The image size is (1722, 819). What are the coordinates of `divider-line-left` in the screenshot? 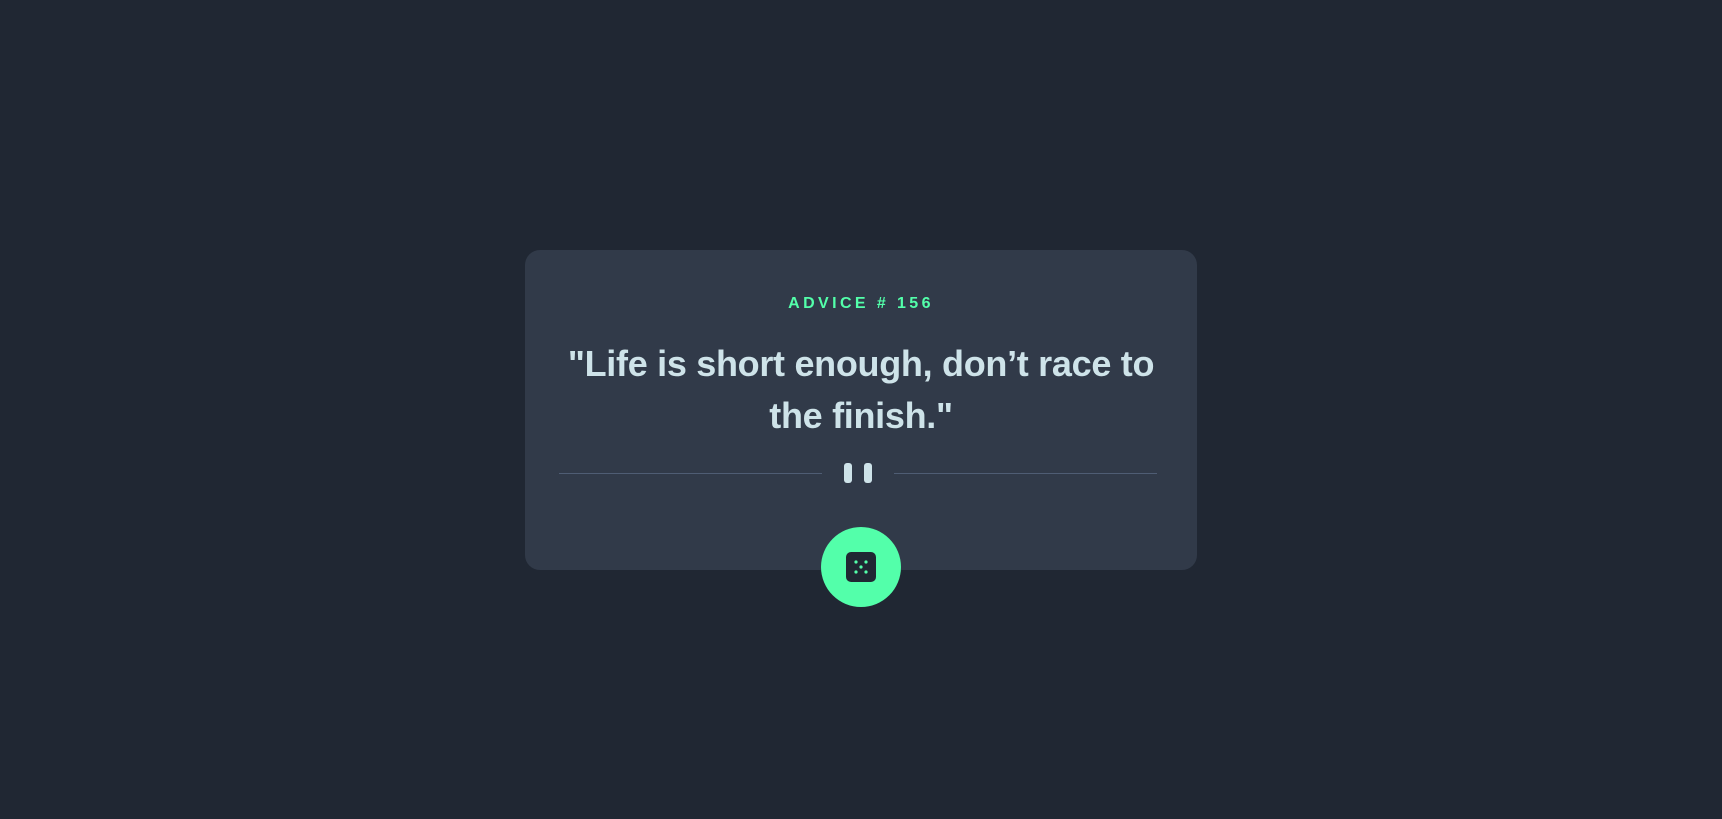 It's located at (690, 473).